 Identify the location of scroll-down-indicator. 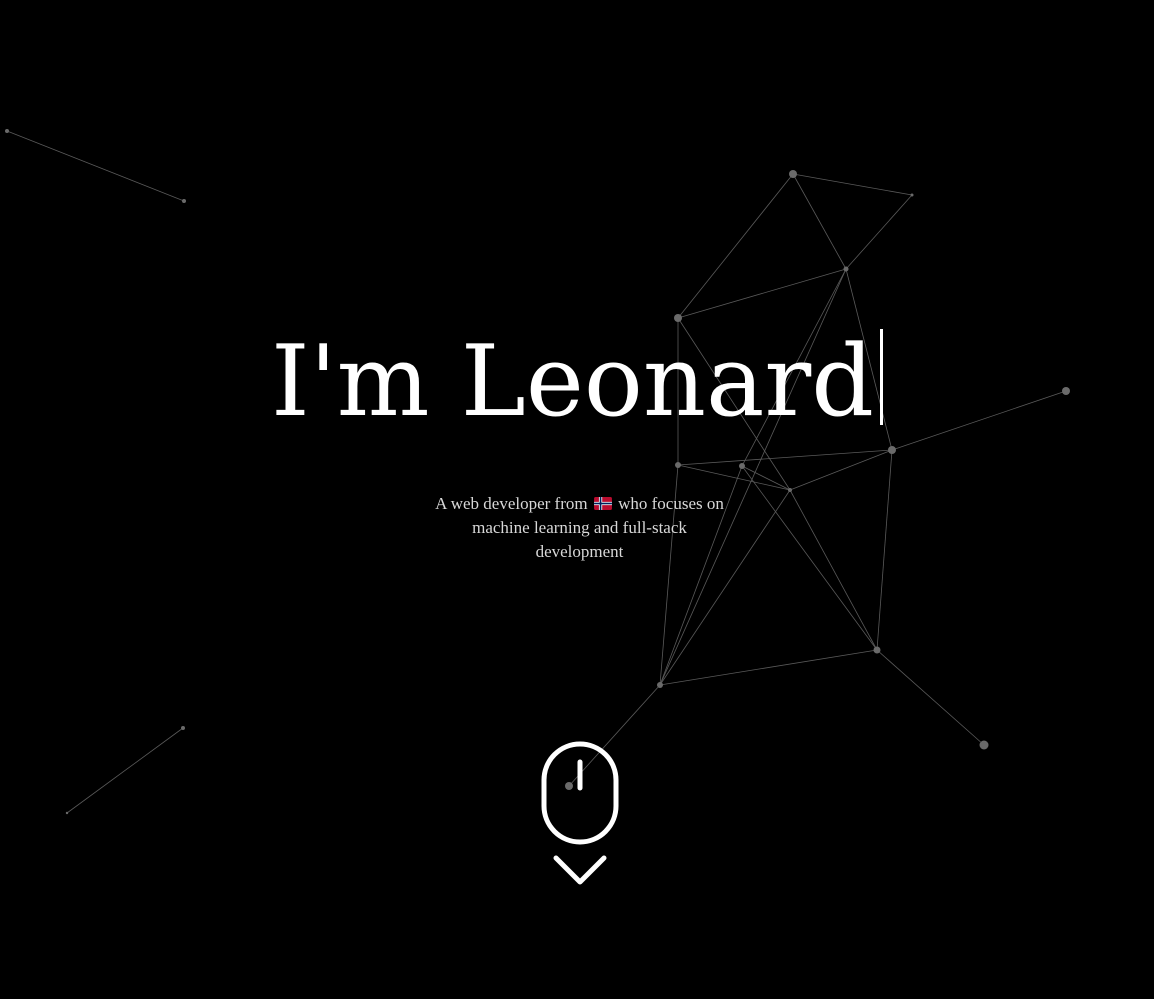
(580, 815).